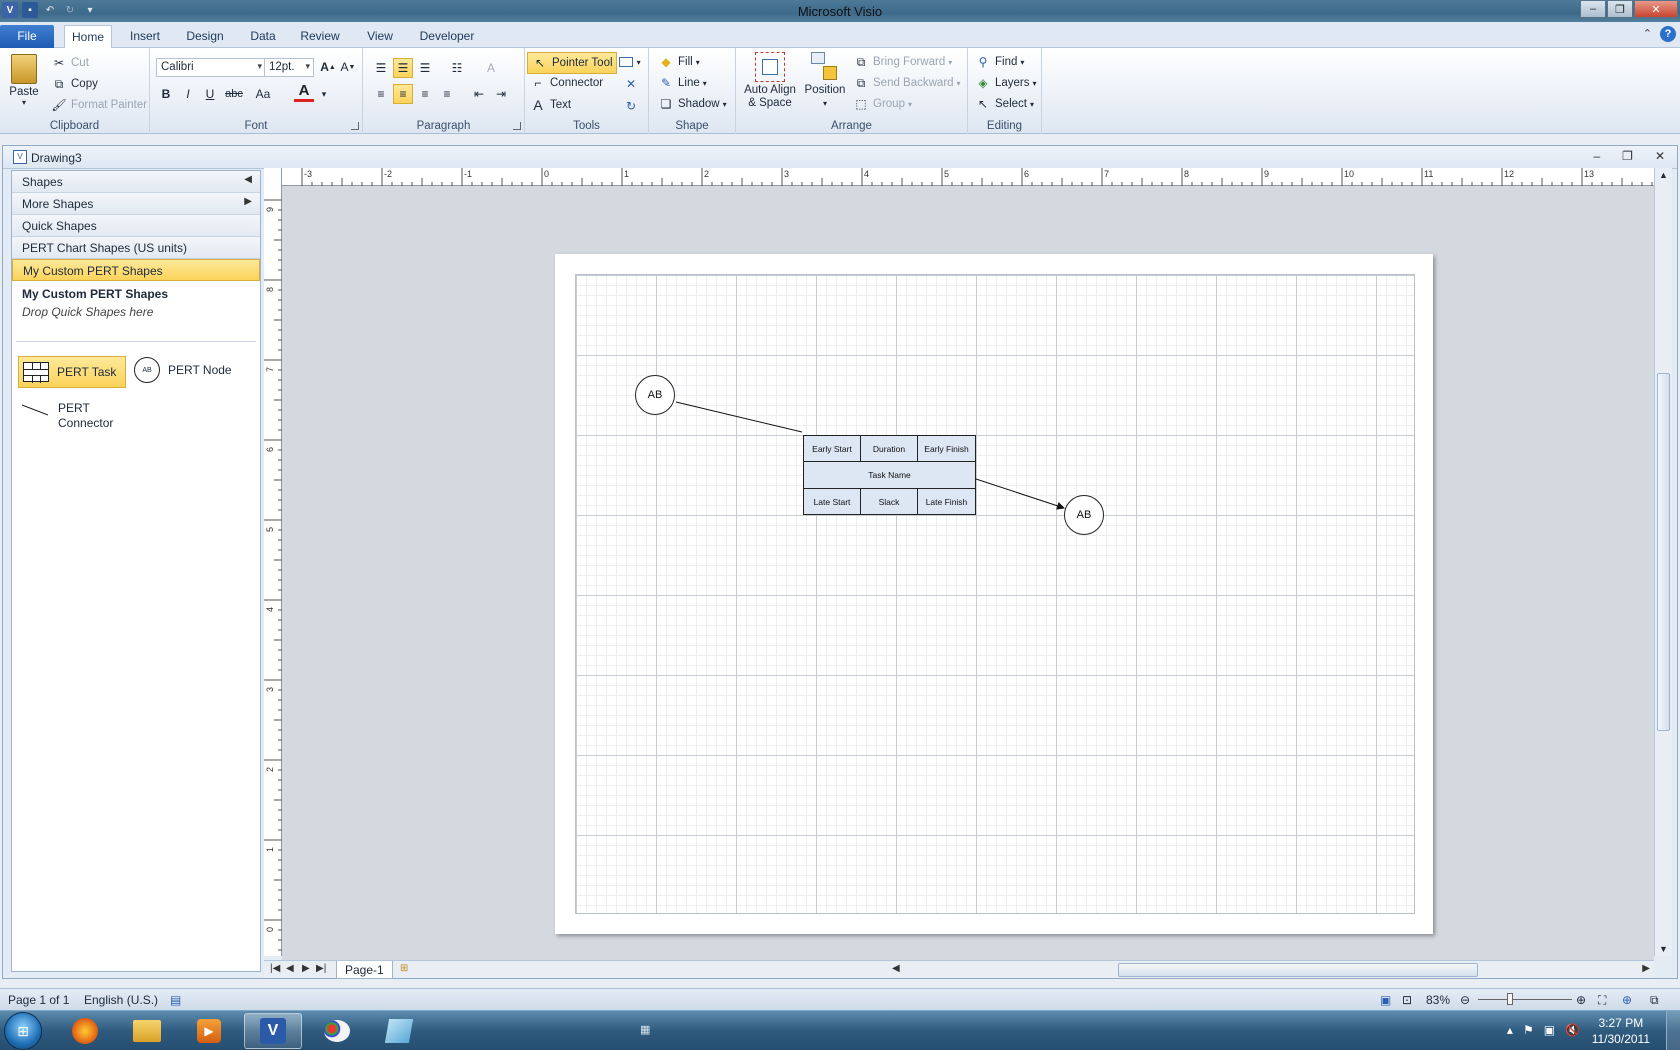  What do you see at coordinates (183, 370) in the screenshot?
I see `pert-node-master: AB PERT Node` at bounding box center [183, 370].